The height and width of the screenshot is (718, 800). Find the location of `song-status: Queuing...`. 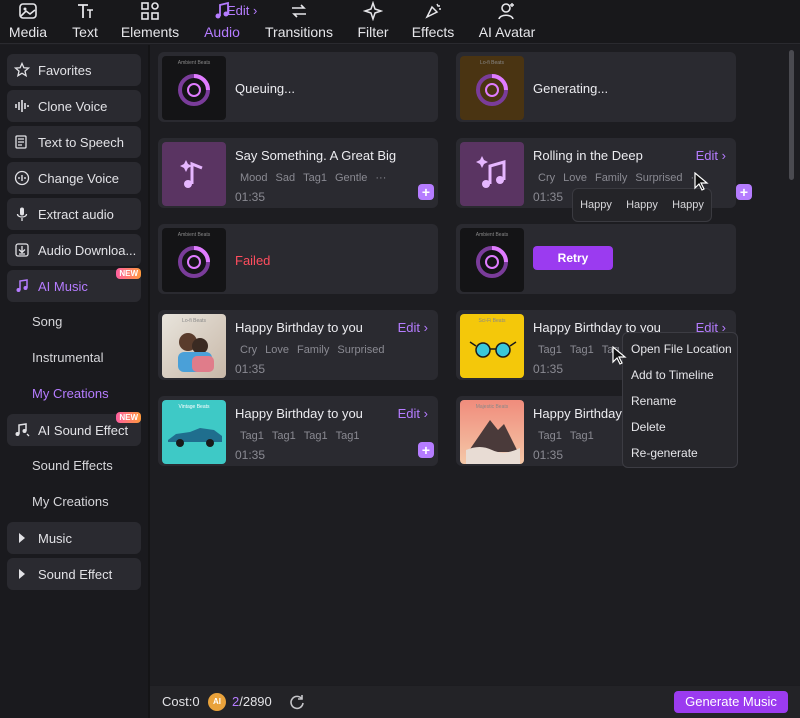

song-status: Queuing... is located at coordinates (265, 88).